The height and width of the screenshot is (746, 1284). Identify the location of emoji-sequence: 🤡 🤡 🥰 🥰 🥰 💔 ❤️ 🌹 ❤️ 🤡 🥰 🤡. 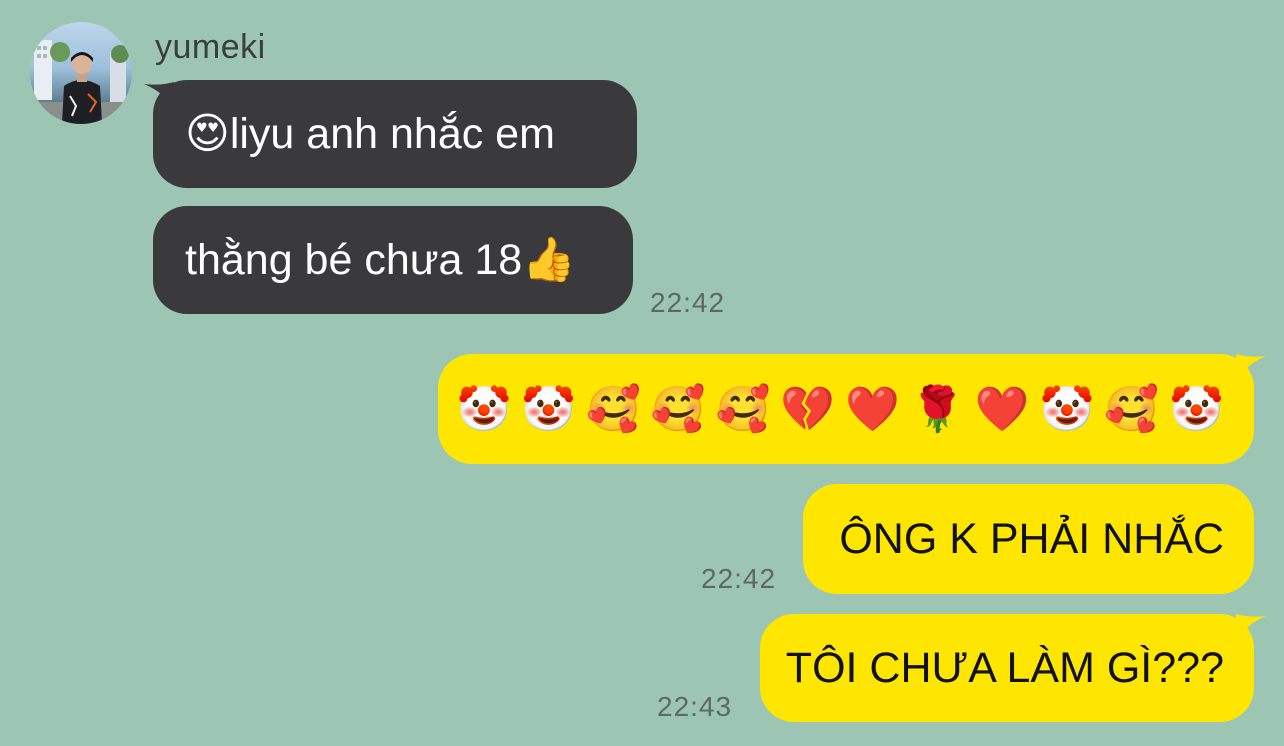
(840, 409).